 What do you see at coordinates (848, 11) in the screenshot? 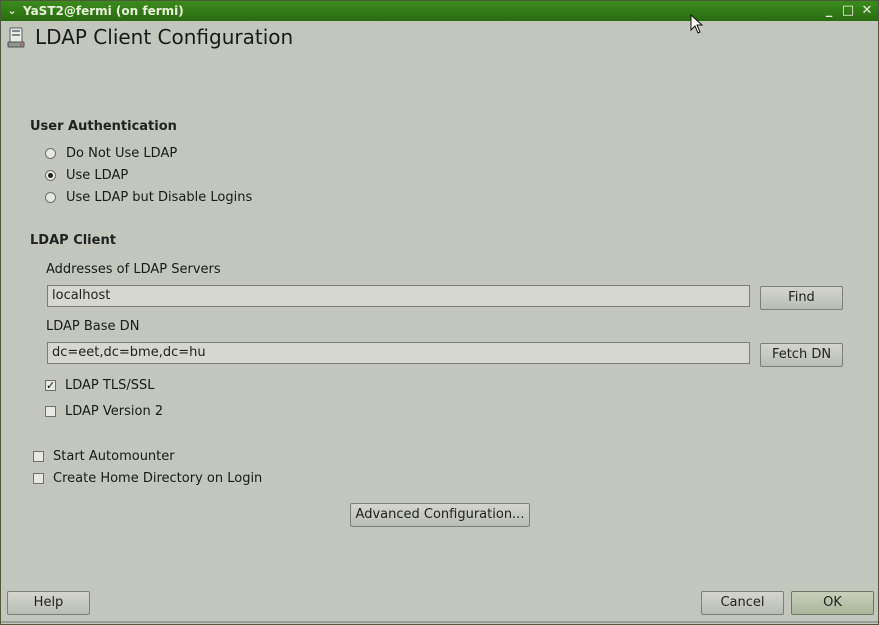
I see `maximize-icon: □` at bounding box center [848, 11].